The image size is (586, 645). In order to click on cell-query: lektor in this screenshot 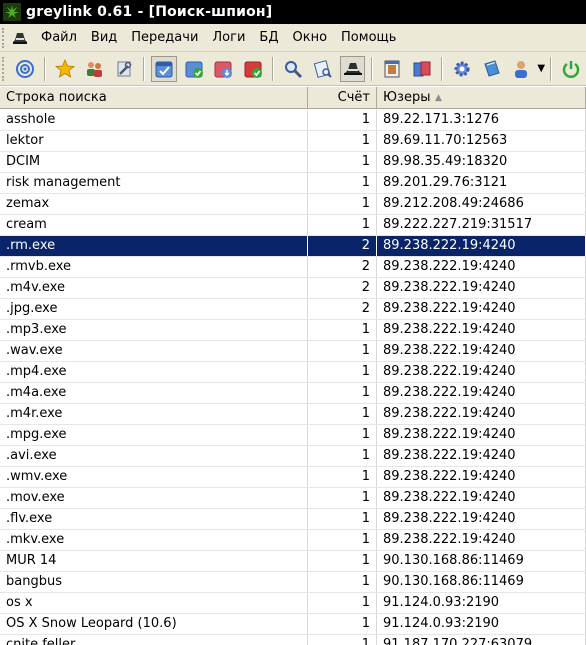, I will do `click(154, 141)`.